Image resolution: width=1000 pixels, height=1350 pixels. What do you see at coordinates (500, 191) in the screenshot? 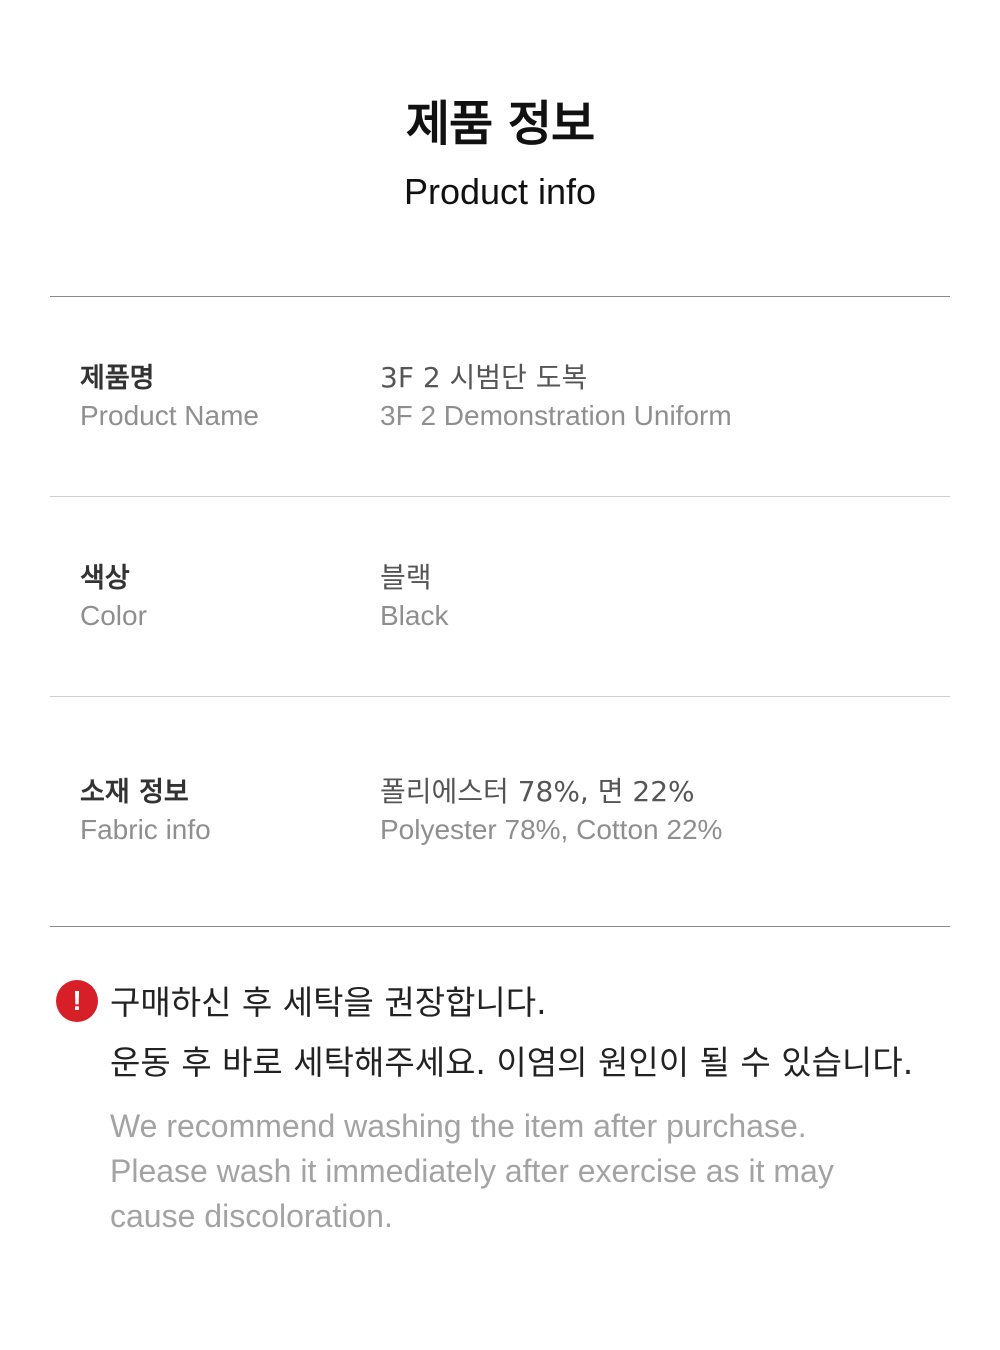
I see `page-subtitle: Product info` at bounding box center [500, 191].